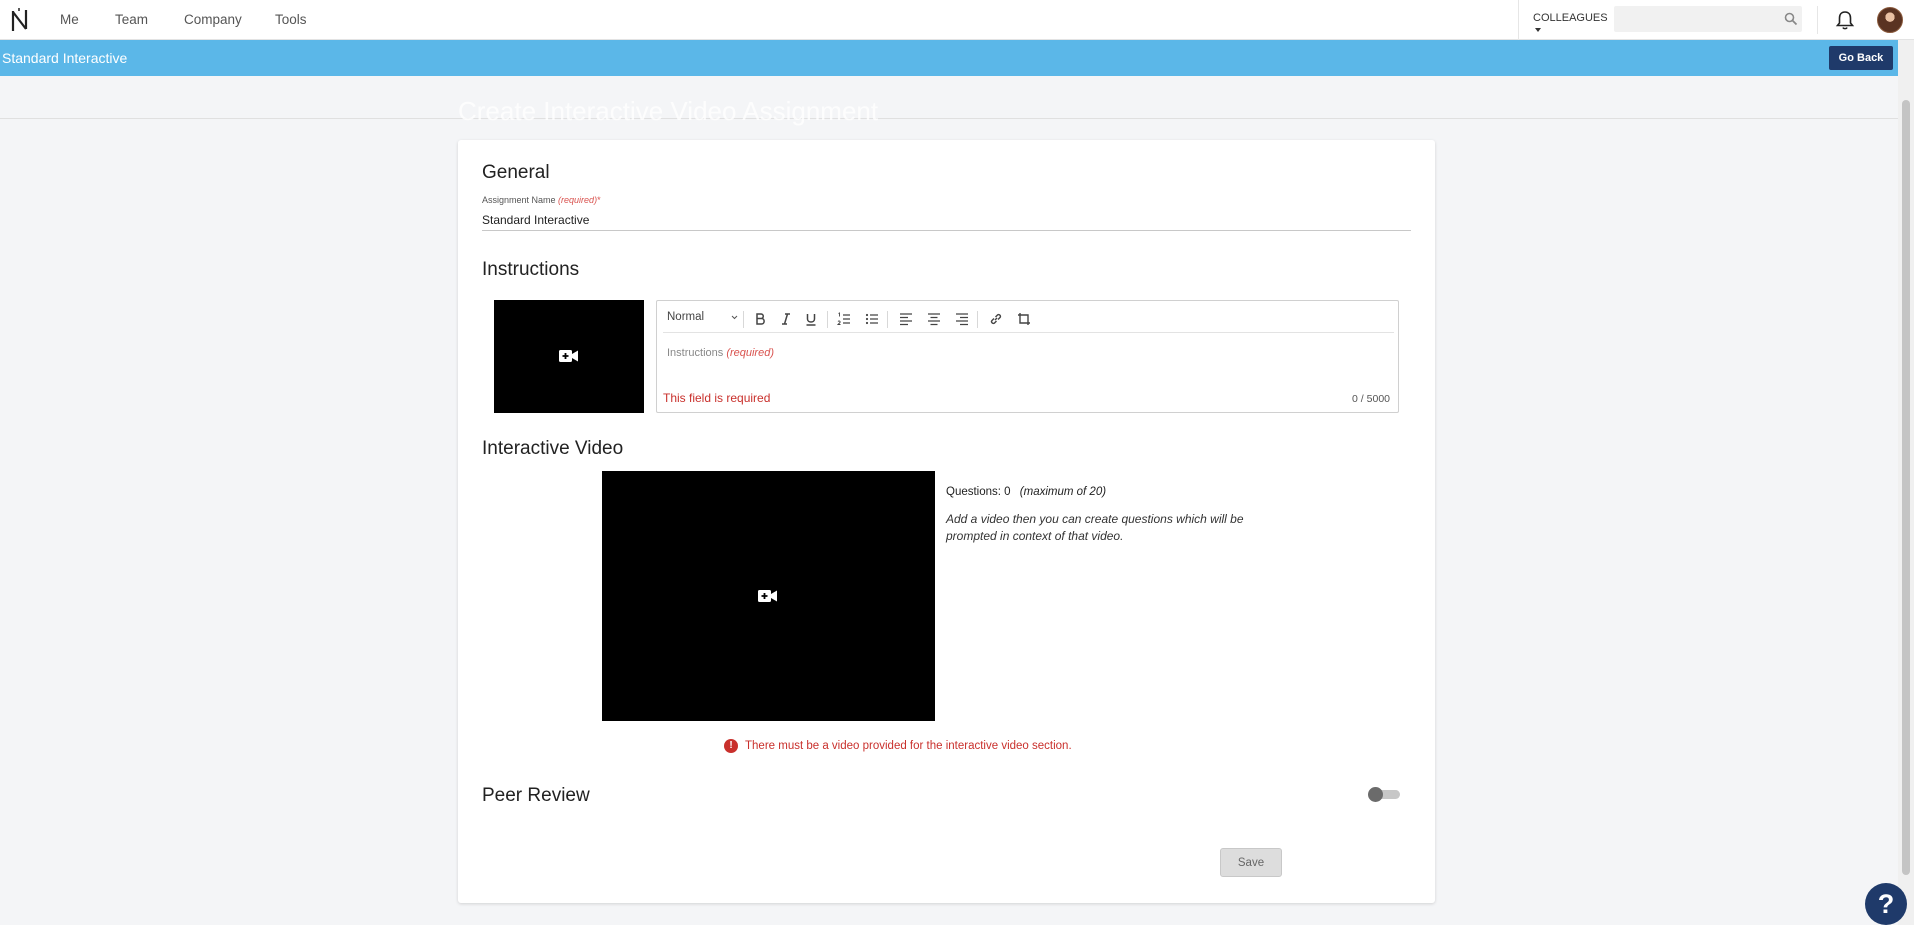  Describe the element at coordinates (599, 200) in the screenshot. I see `required-star: *` at that location.